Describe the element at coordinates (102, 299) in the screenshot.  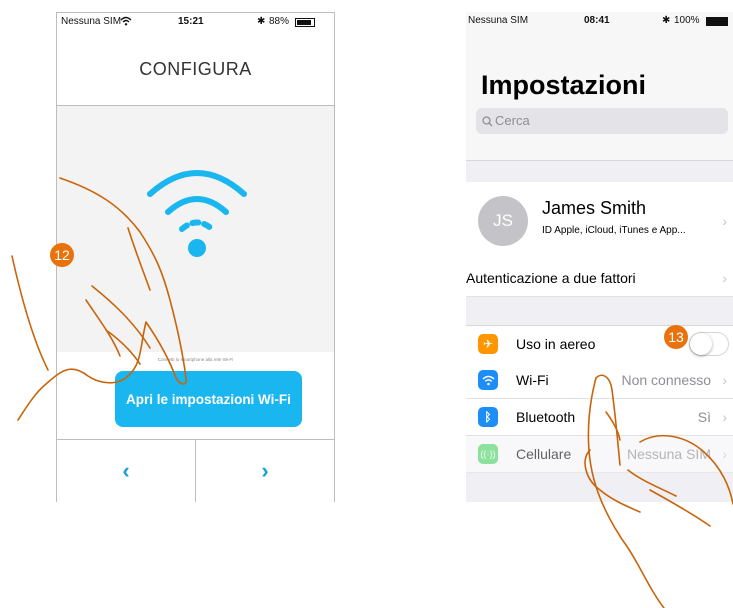
I see `left-hand-outline` at that location.